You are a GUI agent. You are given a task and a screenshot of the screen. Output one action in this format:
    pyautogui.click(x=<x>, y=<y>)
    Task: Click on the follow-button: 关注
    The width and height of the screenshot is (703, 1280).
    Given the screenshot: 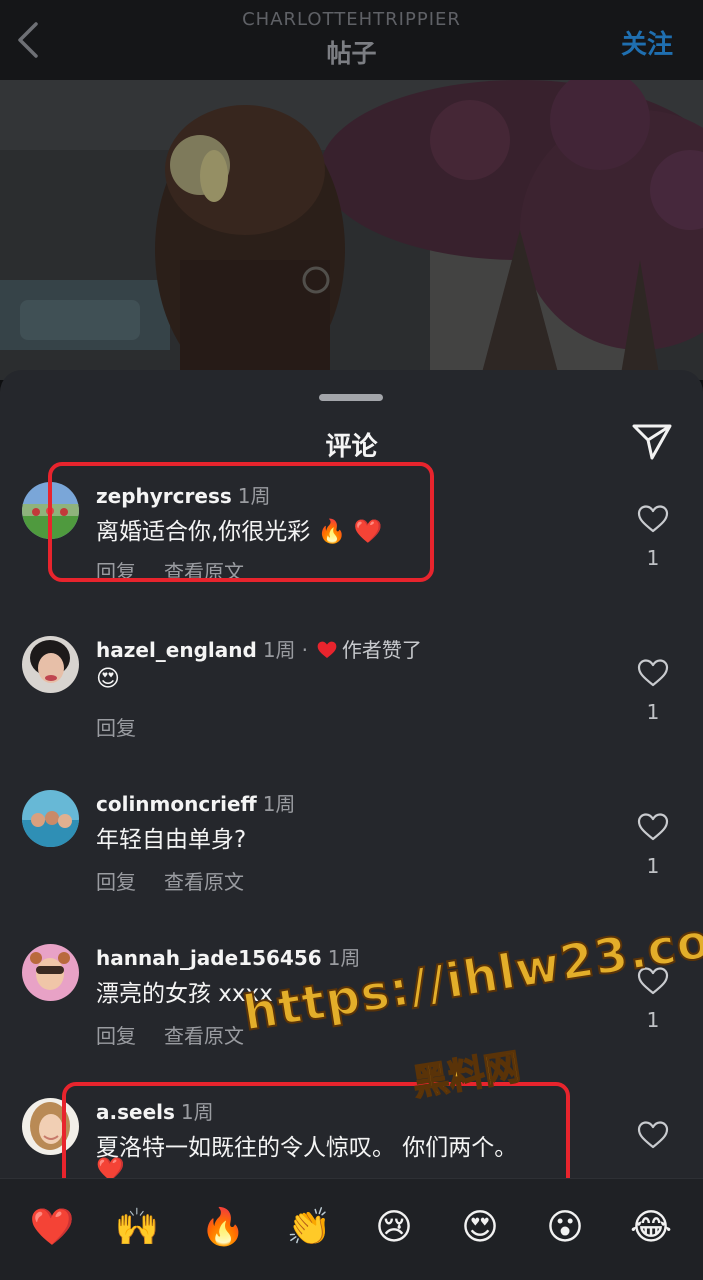 What is the action you would take?
    pyautogui.click(x=647, y=42)
    